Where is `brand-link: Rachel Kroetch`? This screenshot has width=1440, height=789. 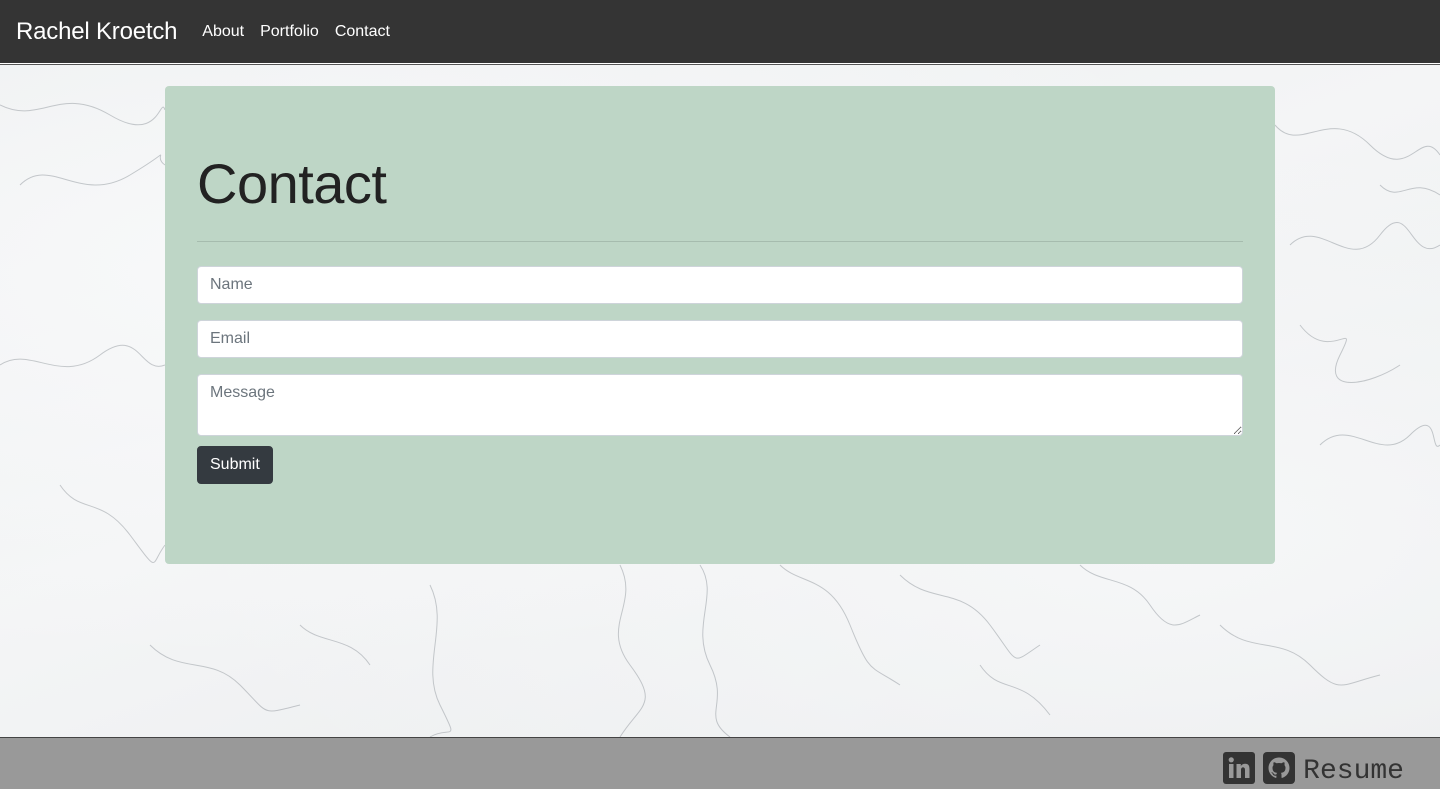
brand-link: Rachel Kroetch is located at coordinates (96, 32).